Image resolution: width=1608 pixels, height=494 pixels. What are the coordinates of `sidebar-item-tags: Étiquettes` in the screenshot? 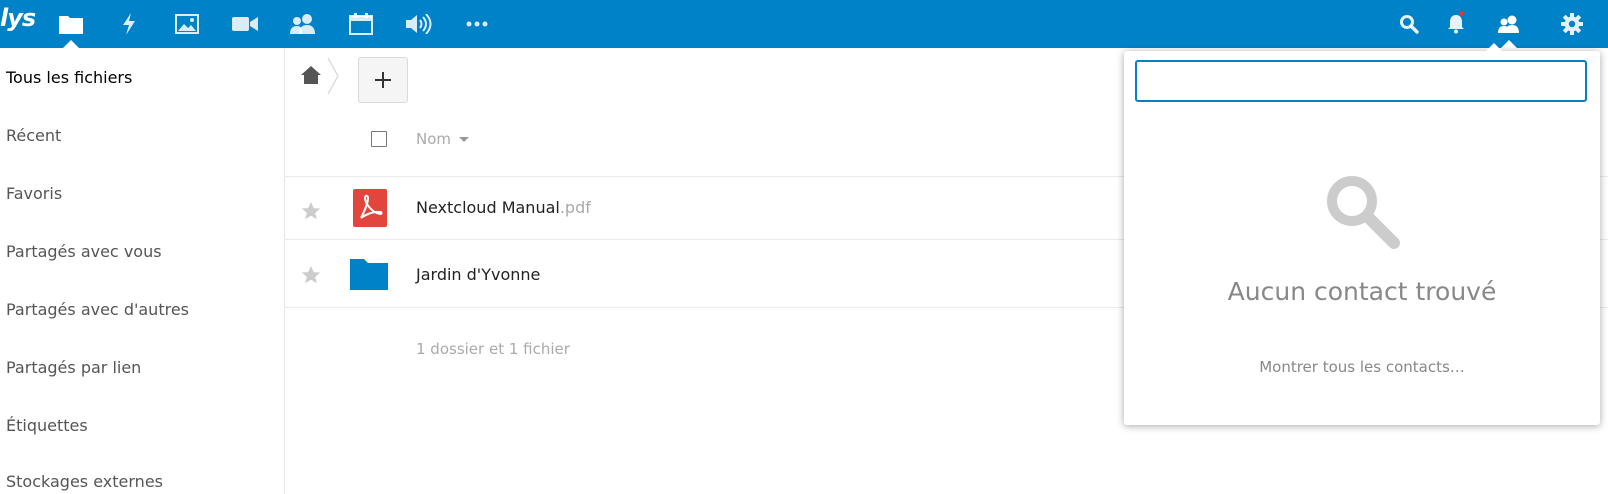 It's located at (47, 425).